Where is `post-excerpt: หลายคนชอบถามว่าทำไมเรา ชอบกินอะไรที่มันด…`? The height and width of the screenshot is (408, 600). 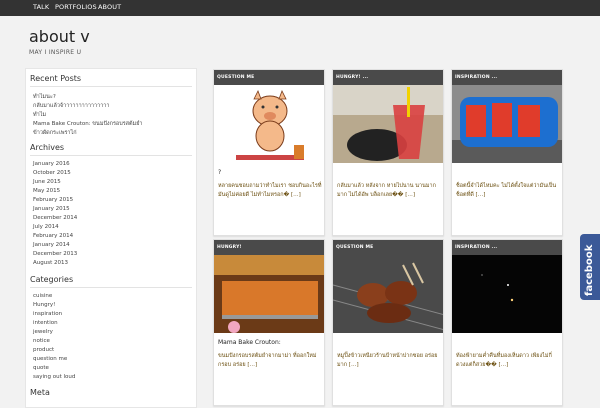 post-excerpt: หลายคนชอบถามว่าทำไมเรา ชอบกินอะไรที่มันด… is located at coordinates (270, 190).